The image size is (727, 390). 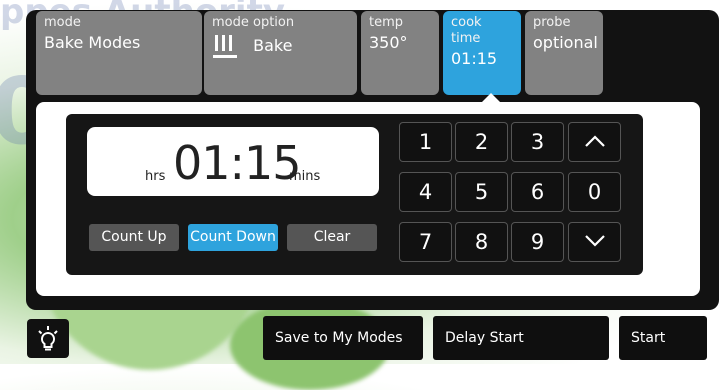 I want to click on minutes-label: mins, so click(x=305, y=176).